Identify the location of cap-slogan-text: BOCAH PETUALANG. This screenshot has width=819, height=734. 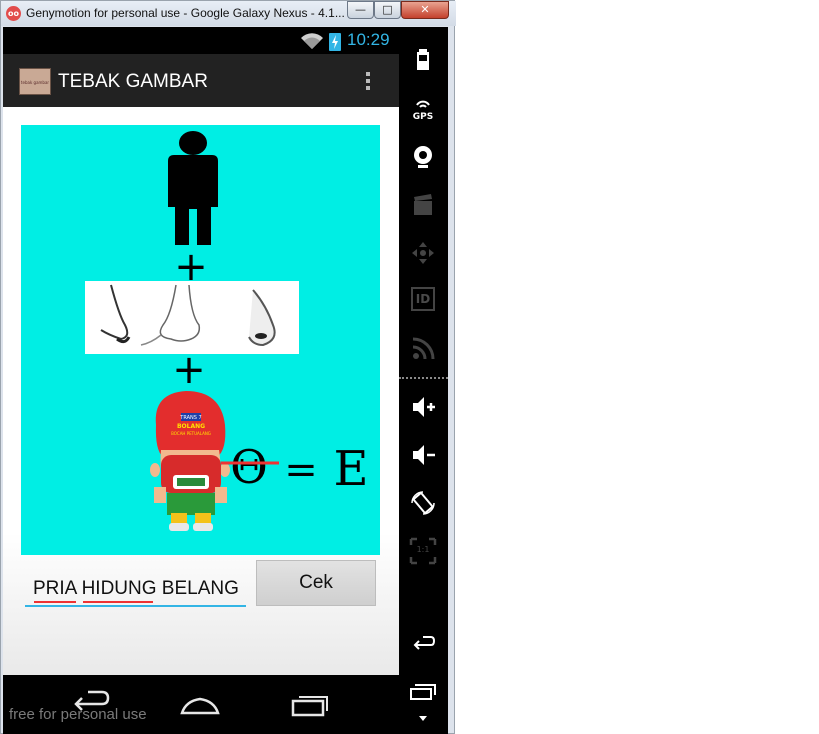
(191, 433).